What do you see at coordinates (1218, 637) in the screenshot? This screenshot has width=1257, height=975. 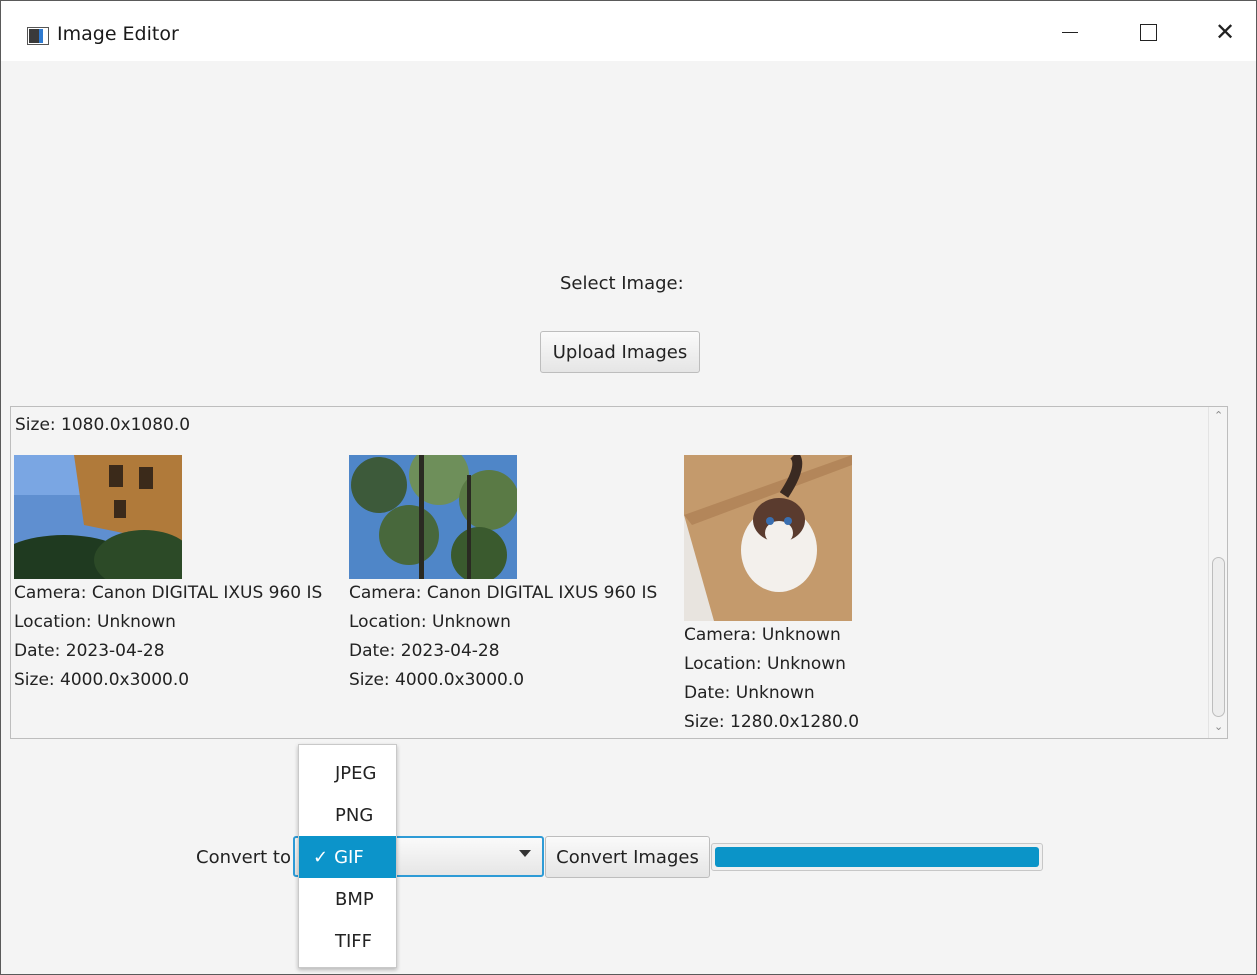 I see `scrollbar-thumb` at bounding box center [1218, 637].